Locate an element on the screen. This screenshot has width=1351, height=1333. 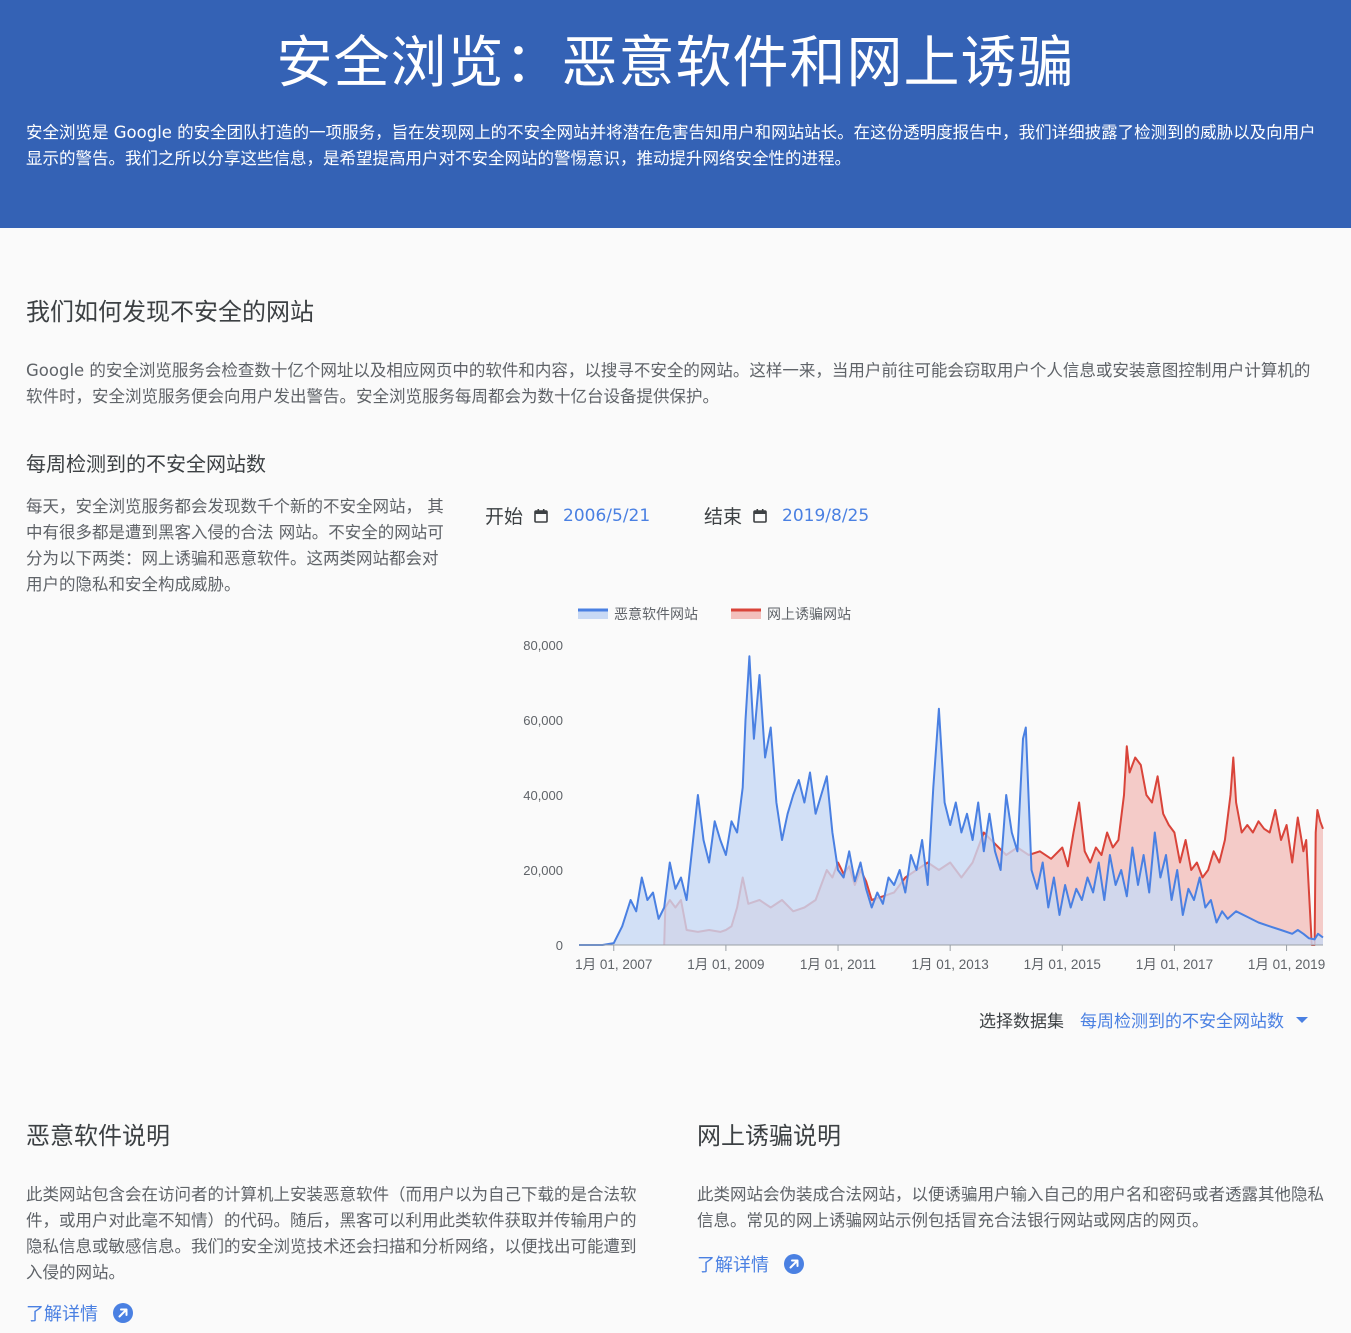
section-title-how: 我们如何发现不安全的网站 is located at coordinates (170, 312).